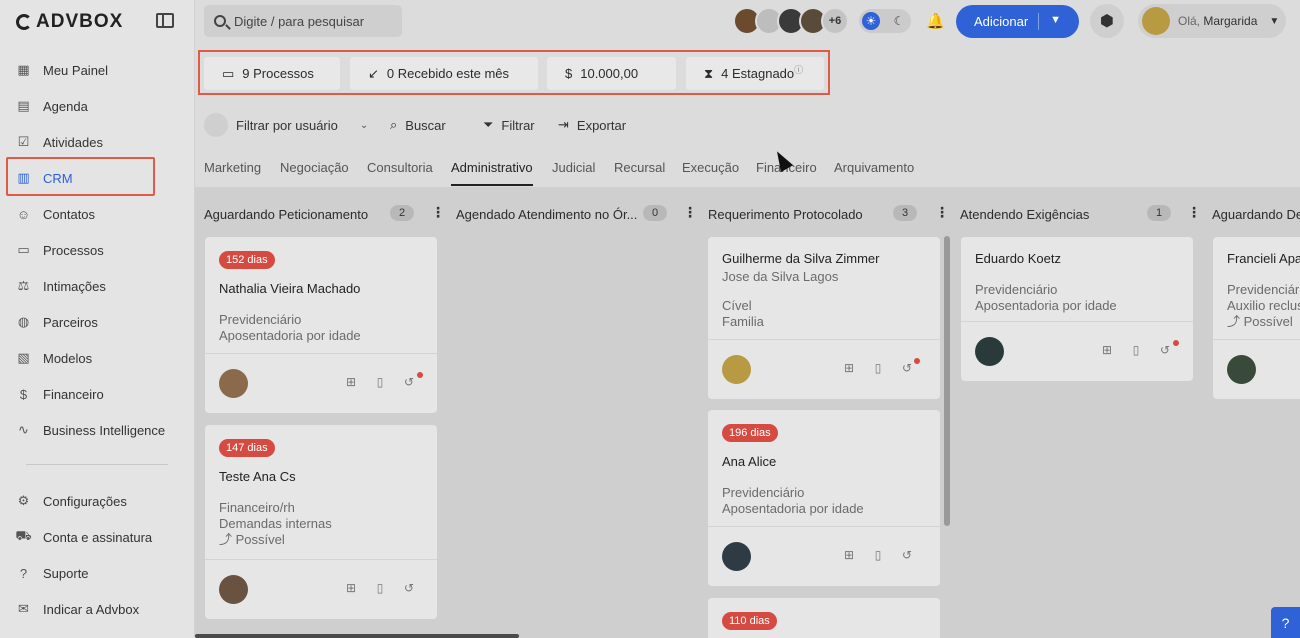 This screenshot has width=1300, height=638. What do you see at coordinates (97, 70) in the screenshot?
I see `sidebar-item-meu-painel: ▦ Meu Painel` at bounding box center [97, 70].